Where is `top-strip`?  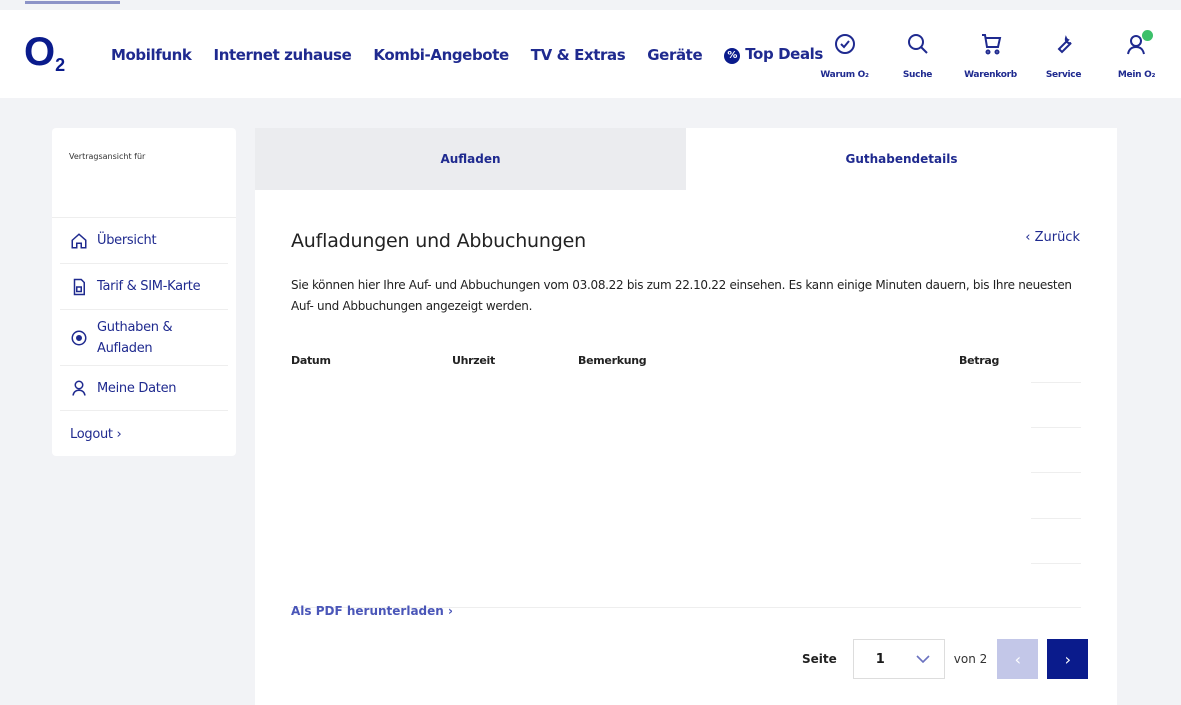
top-strip is located at coordinates (590, 5).